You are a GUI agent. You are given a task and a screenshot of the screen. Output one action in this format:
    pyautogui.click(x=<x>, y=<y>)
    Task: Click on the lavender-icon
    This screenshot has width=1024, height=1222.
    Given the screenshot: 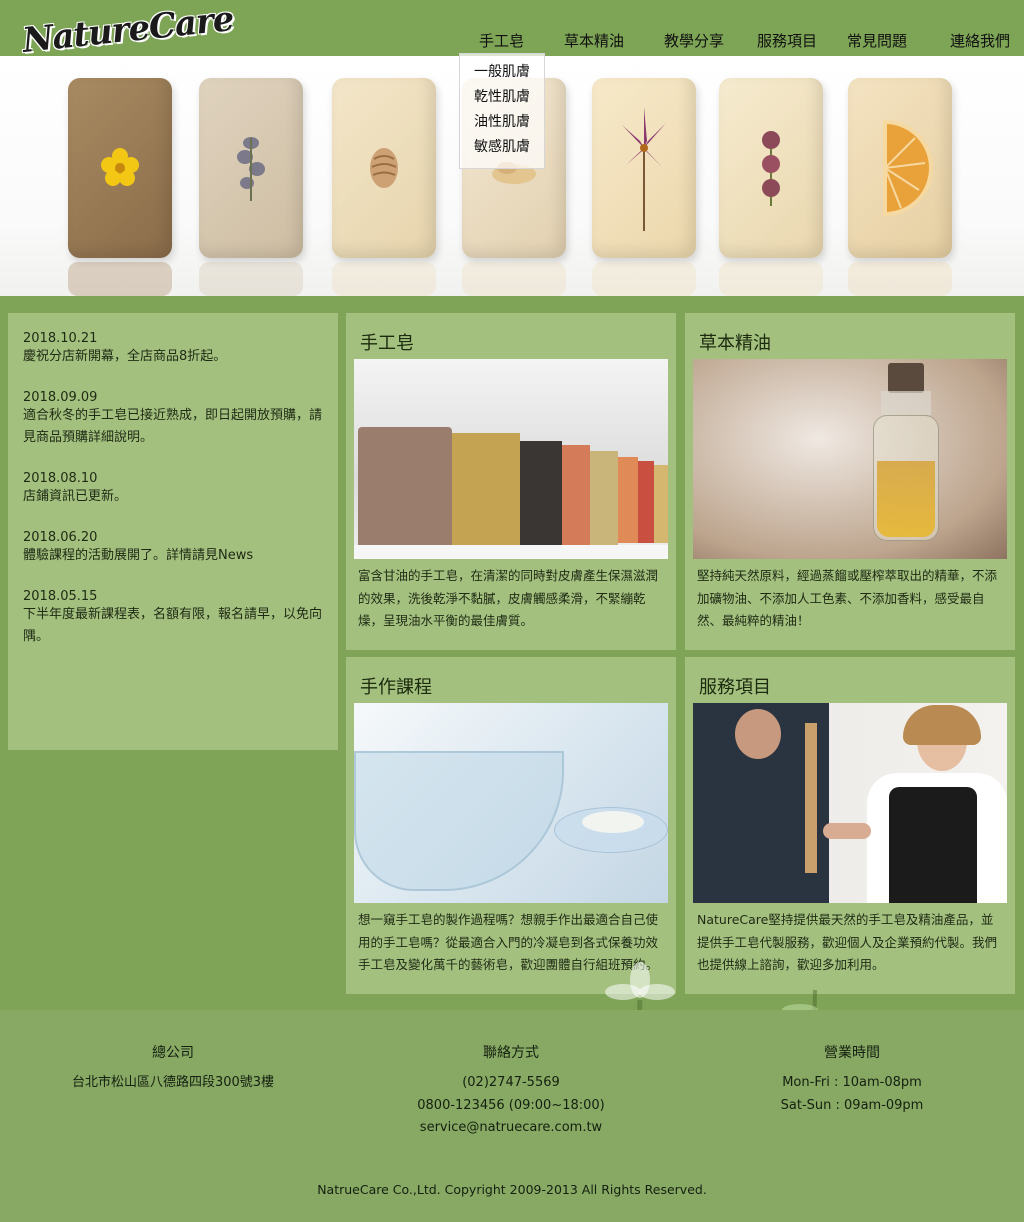 What is the action you would take?
    pyautogui.click(x=251, y=169)
    